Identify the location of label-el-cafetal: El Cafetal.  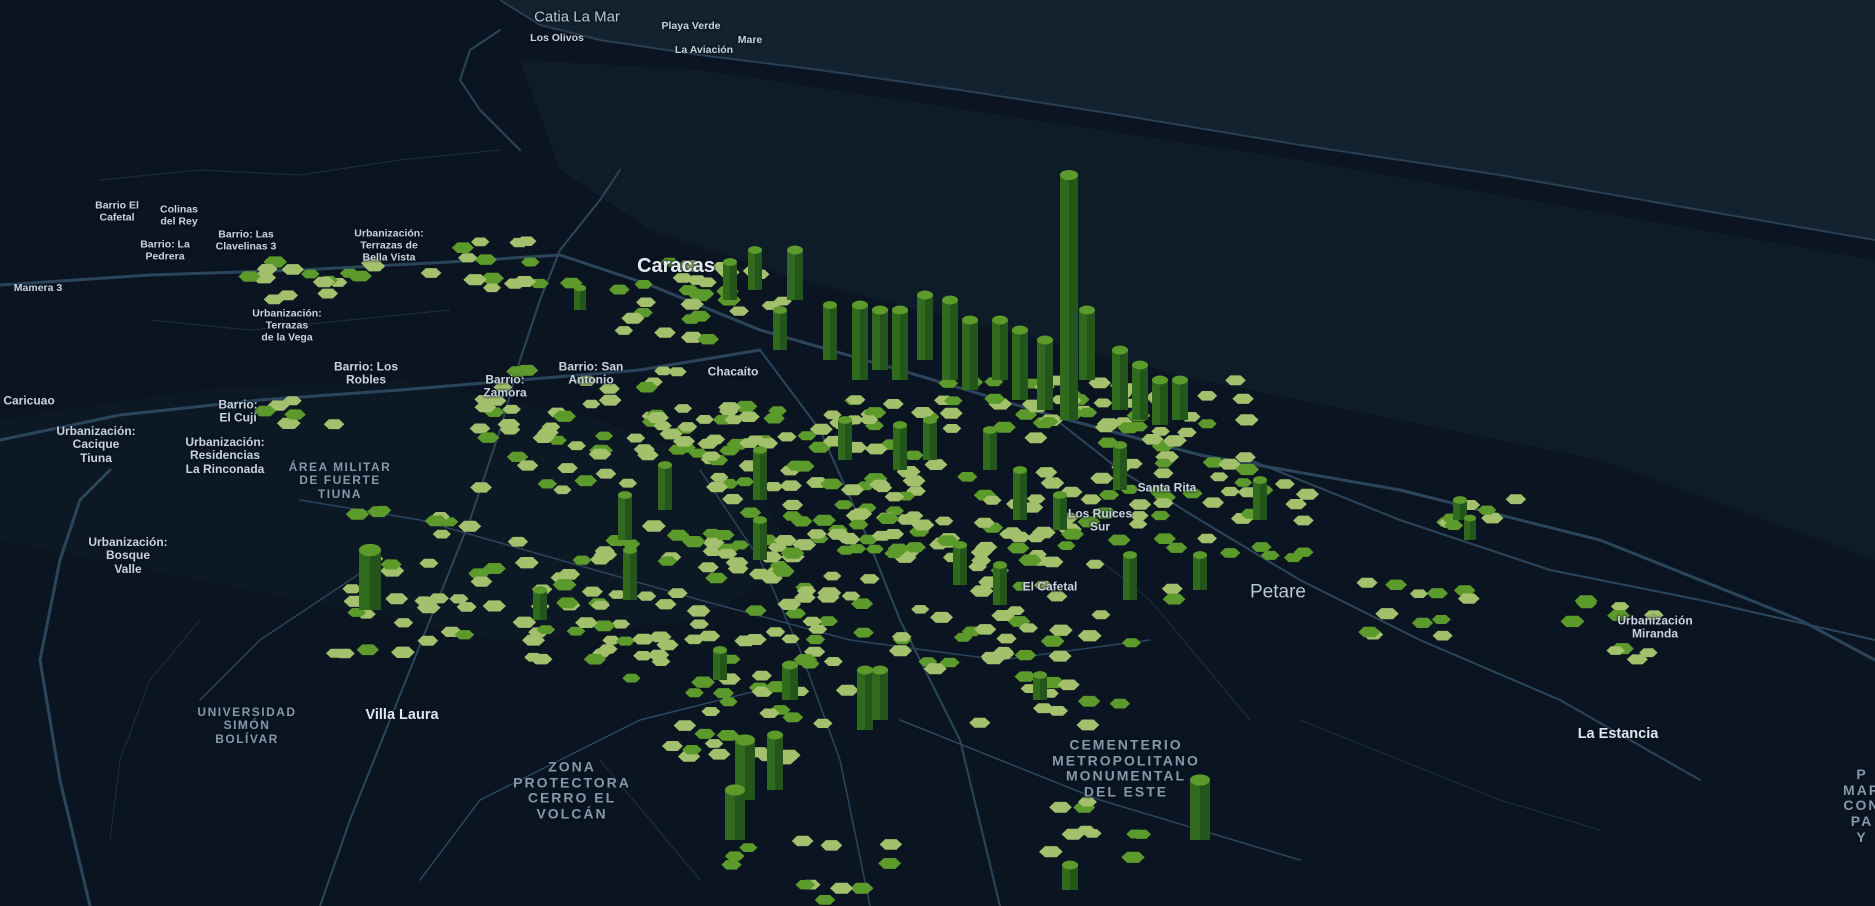
(1050, 586).